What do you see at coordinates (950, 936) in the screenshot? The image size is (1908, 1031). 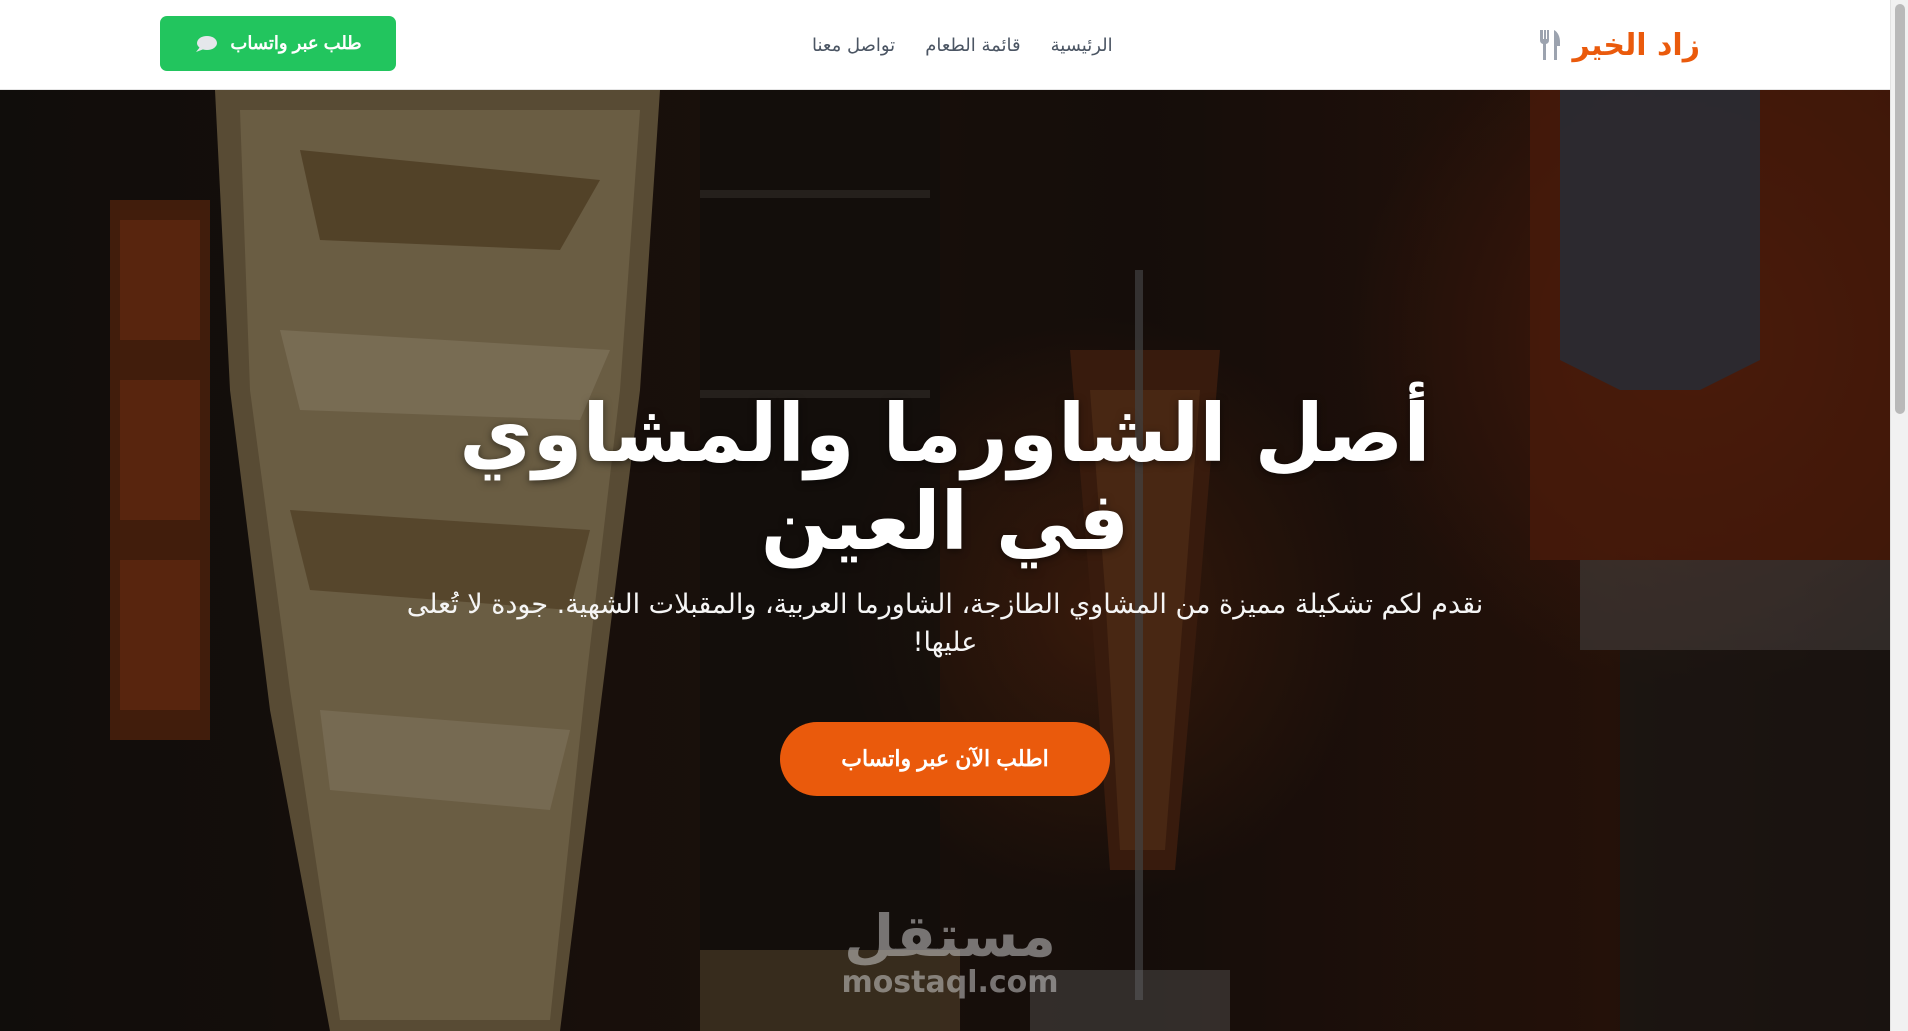 I see `watermark-arabic: مستقل` at bounding box center [950, 936].